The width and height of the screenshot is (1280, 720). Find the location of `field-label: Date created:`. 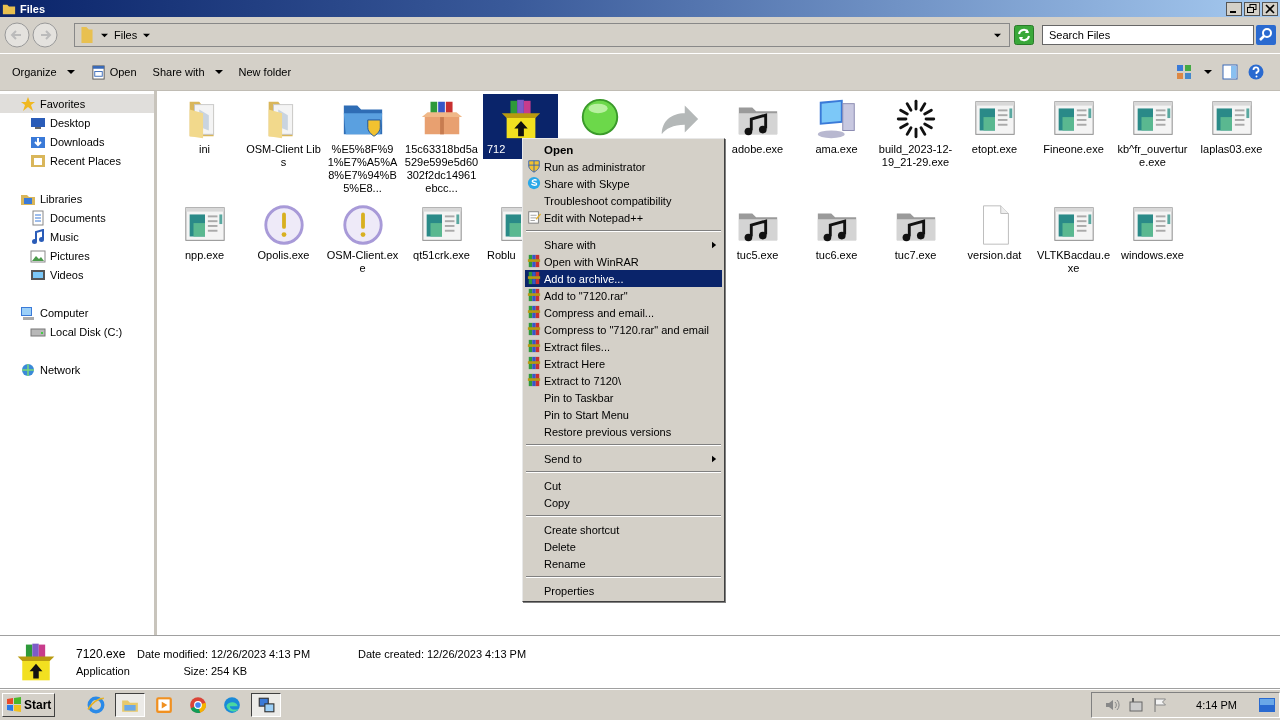

field-label: Date created: is located at coordinates (390, 654).